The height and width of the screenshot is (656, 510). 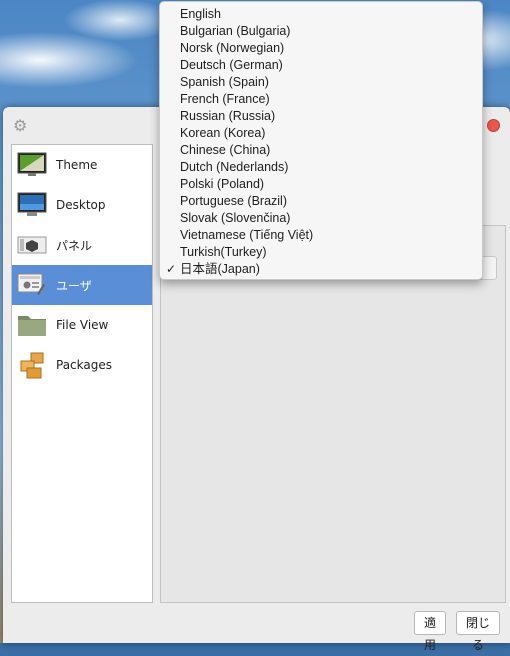 I want to click on language-option-label: Vietnamese (Tiếng Việt), so click(x=247, y=235).